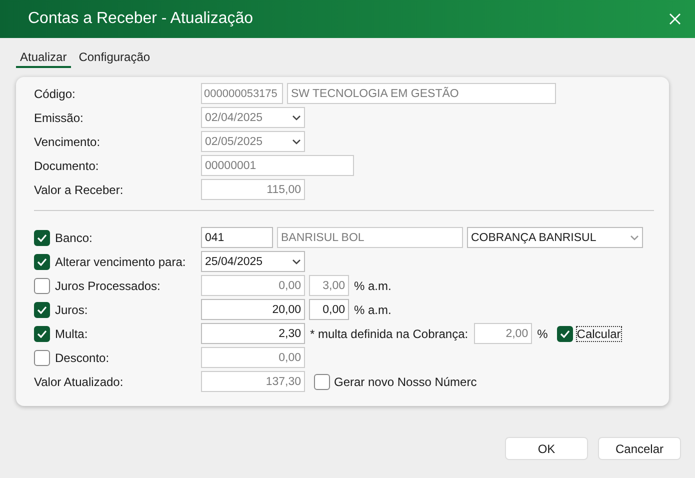  Describe the element at coordinates (71, 333) in the screenshot. I see `field-label: Multa:` at that location.